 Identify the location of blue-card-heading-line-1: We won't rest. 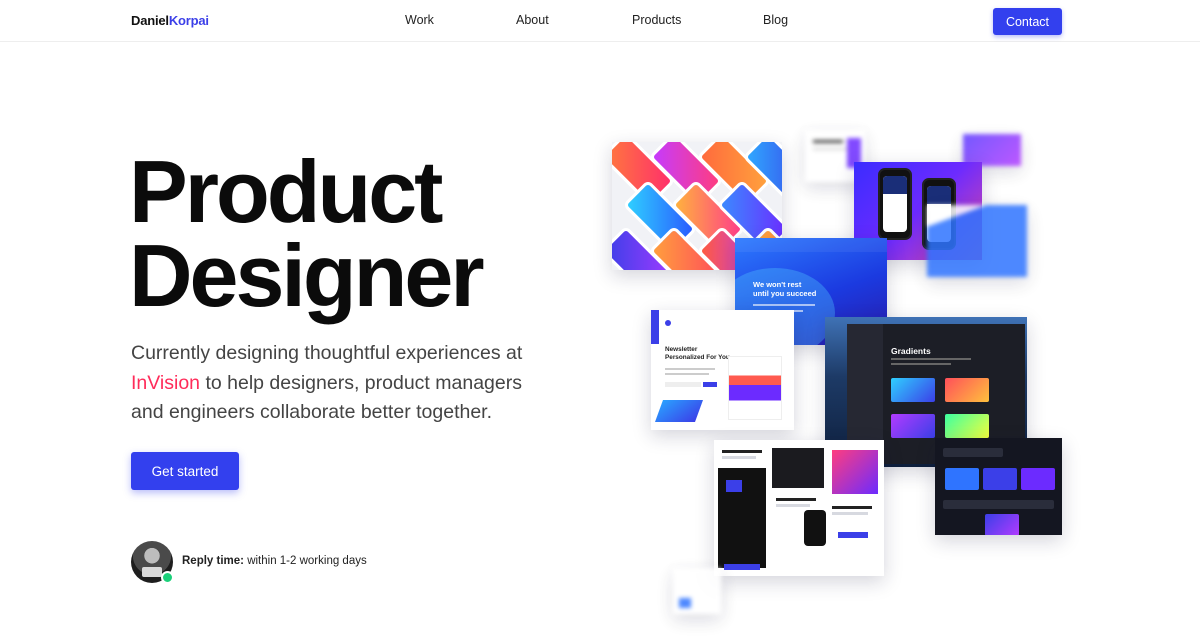
(777, 284).